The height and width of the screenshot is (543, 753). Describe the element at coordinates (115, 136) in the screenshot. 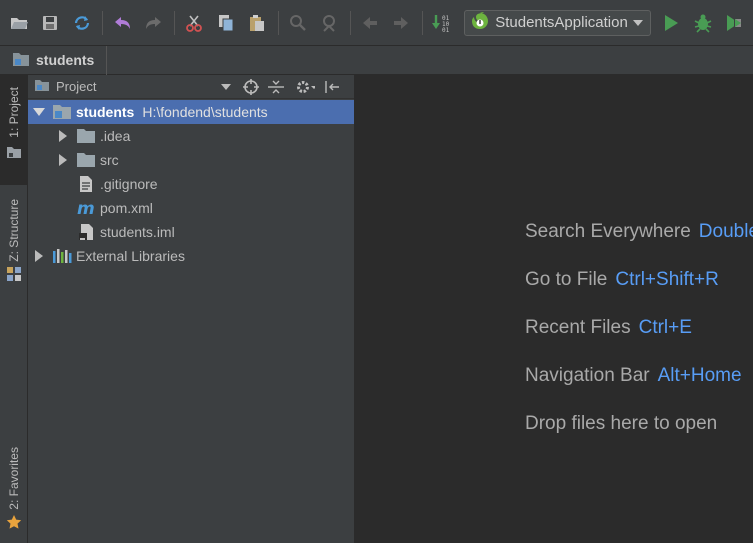

I see `tree-node-label: .idea` at that location.